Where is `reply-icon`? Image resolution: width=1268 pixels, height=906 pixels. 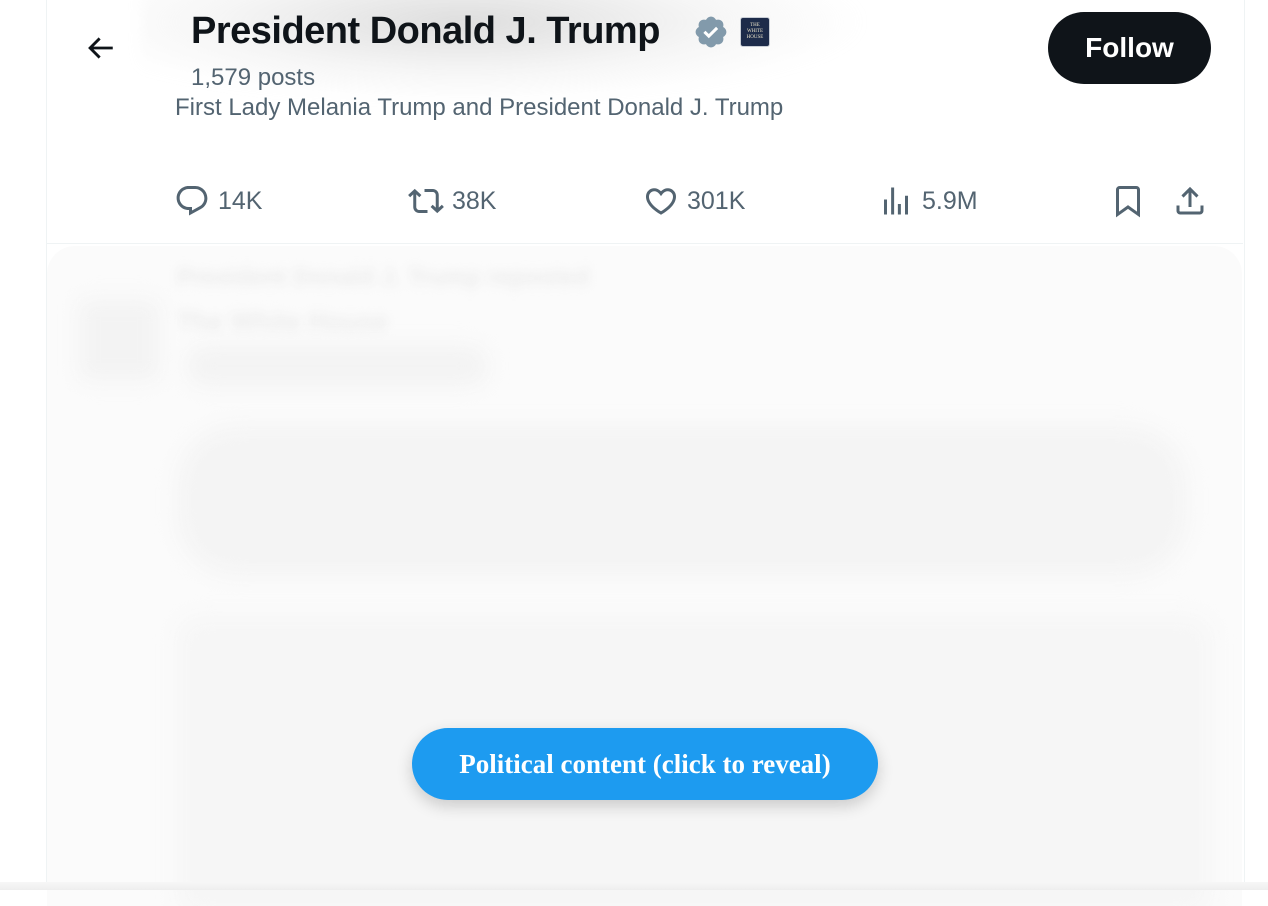 reply-icon is located at coordinates (192, 201).